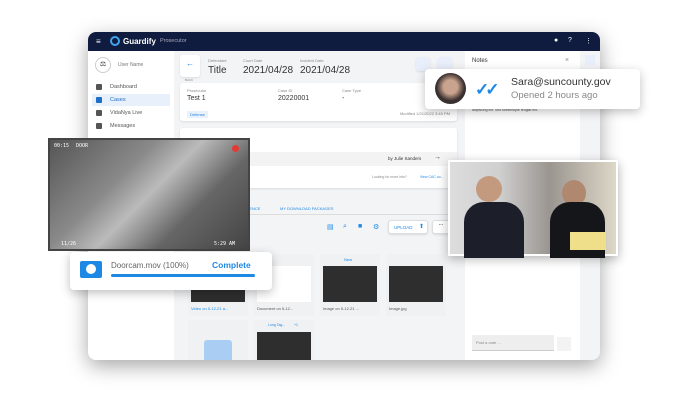 This screenshot has height=407, width=695. I want to click on video-icon, so click(99, 113).